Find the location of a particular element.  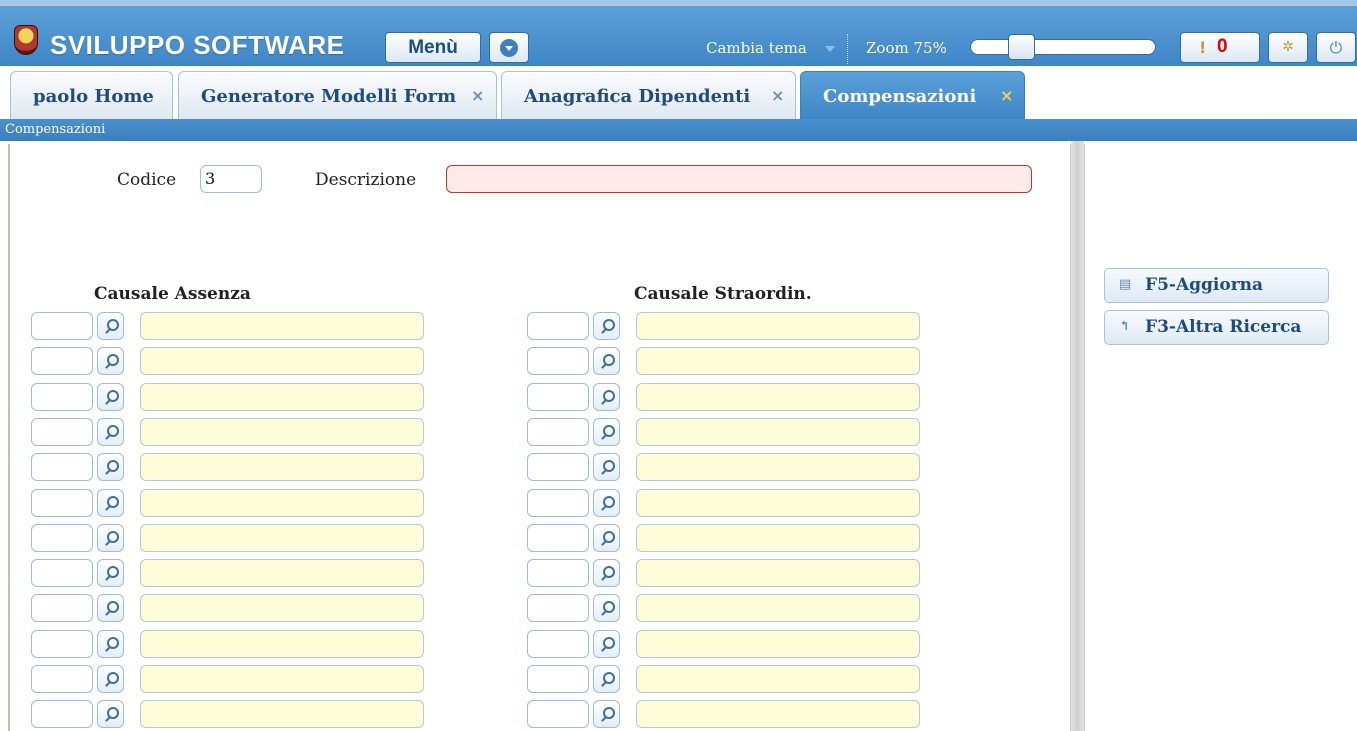

causale-assenza-title: Causale Assenza is located at coordinates (172, 294).